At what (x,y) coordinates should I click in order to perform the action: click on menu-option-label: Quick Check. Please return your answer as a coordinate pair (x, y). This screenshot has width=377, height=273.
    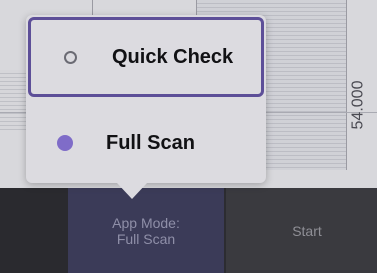
    Looking at the image, I should click on (173, 56).